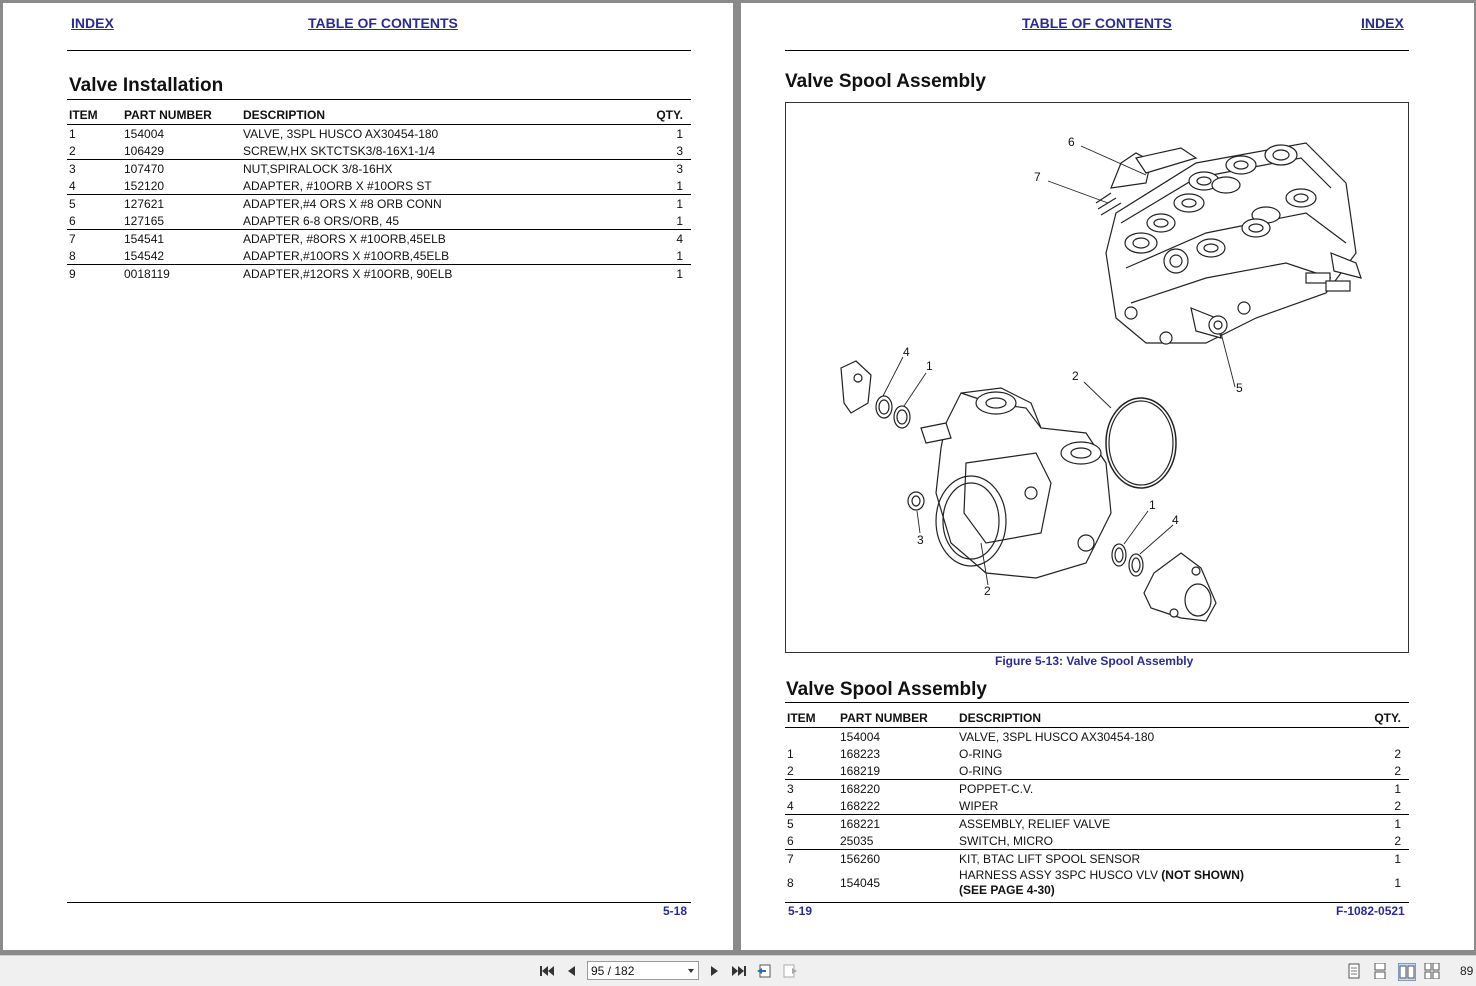 The height and width of the screenshot is (986, 1476). I want to click on document-number: F-1082-0521, so click(1370, 911).